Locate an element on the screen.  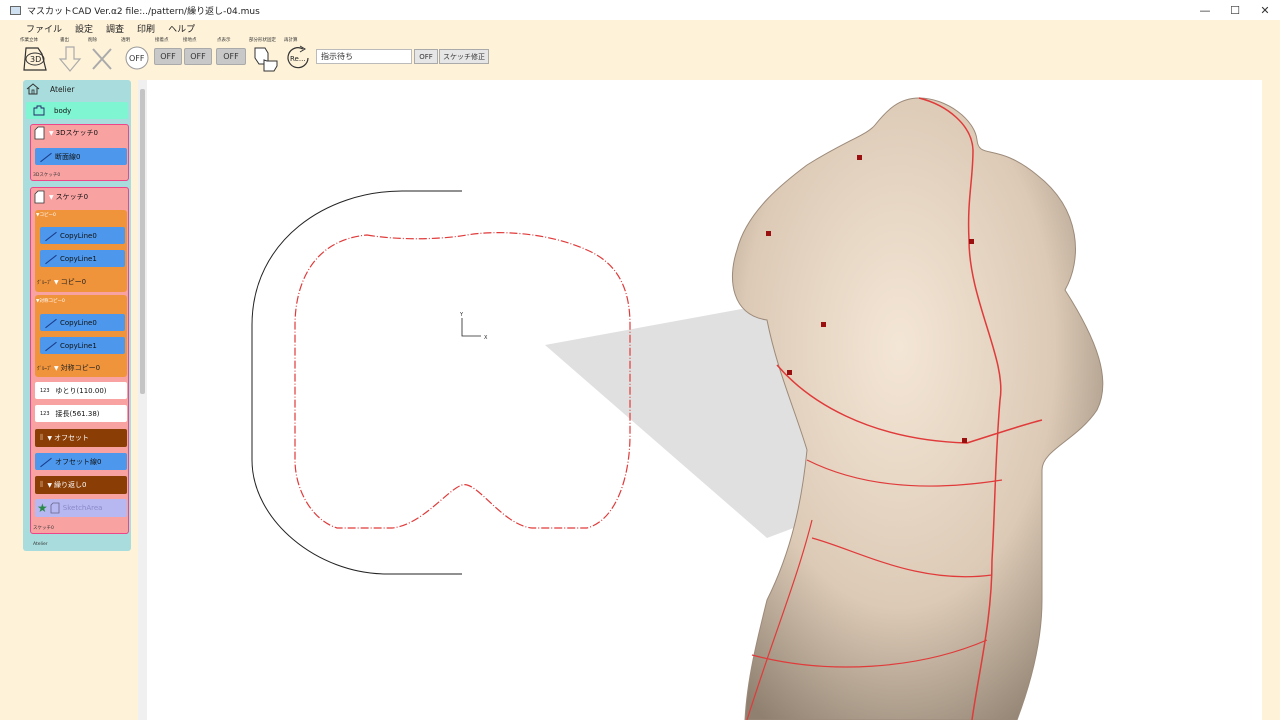
param-ease-label: ゆとり(110.00) is located at coordinates (81, 390).